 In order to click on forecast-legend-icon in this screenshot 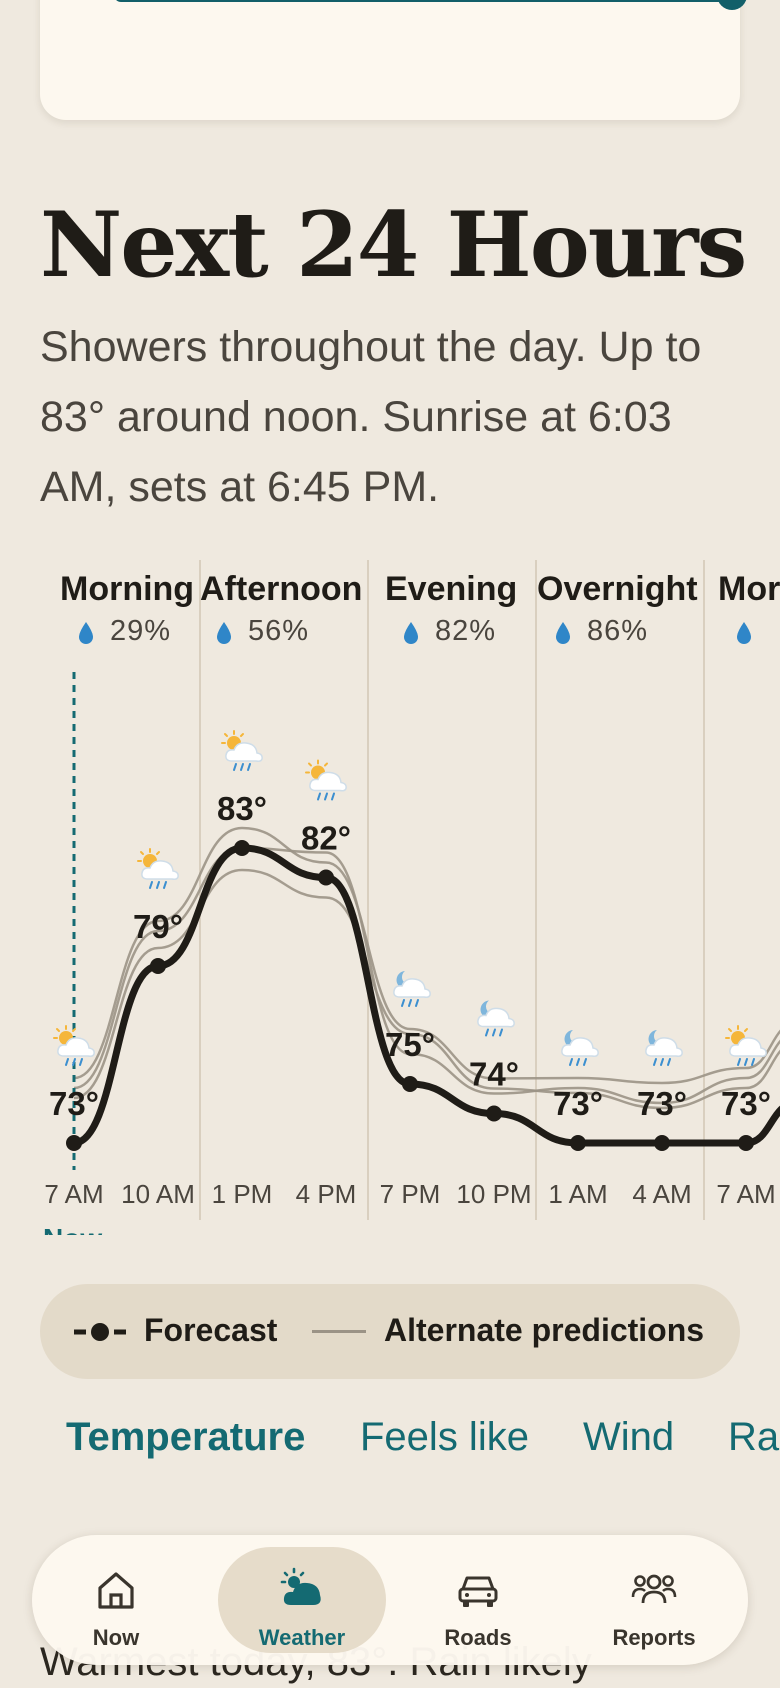, I will do `click(100, 1332)`.